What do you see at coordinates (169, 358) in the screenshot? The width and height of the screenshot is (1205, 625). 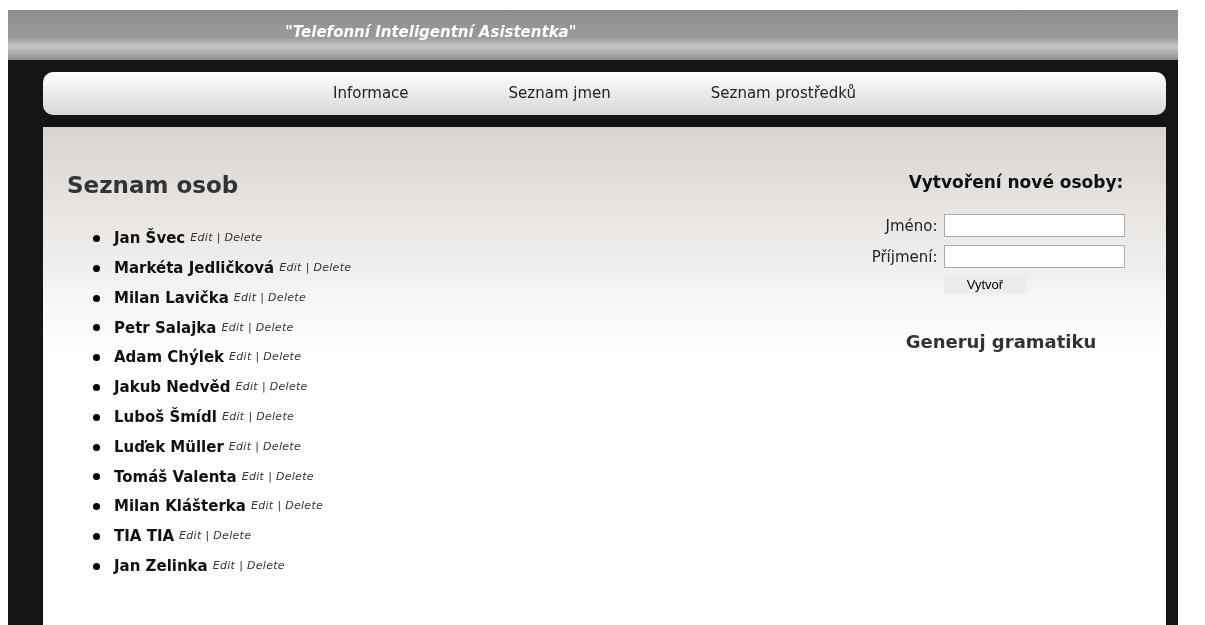 I see `person-name: Adam Chýlek` at bounding box center [169, 358].